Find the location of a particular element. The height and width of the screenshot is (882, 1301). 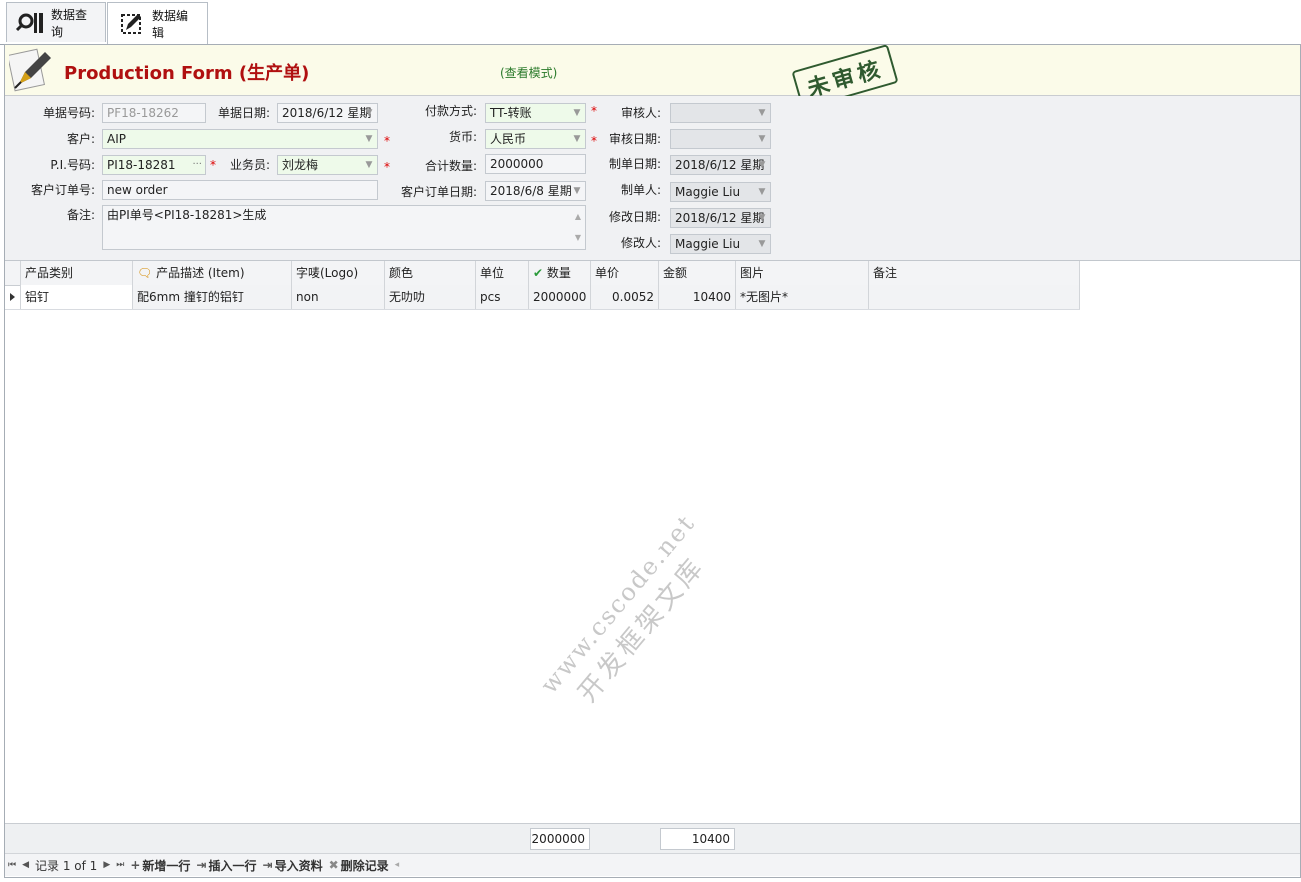

table-cell: 铝钉 is located at coordinates (77, 297).